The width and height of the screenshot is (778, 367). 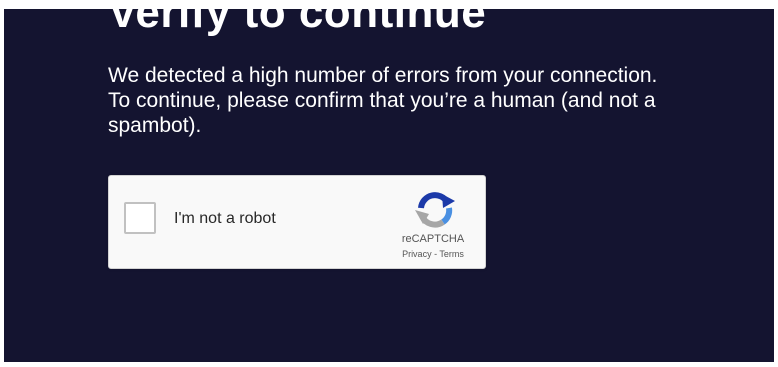 What do you see at coordinates (225, 218) in the screenshot?
I see `checkbox-label: I'm not a robot` at bounding box center [225, 218].